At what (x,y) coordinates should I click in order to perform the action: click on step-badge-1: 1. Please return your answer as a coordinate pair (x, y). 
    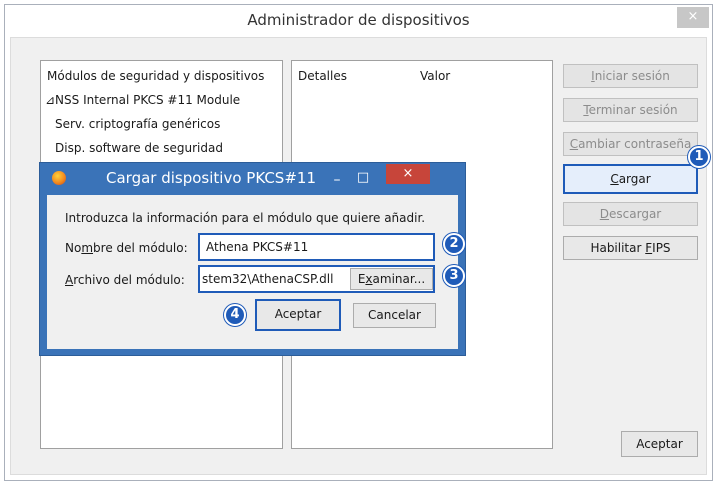
    Looking at the image, I should click on (699, 157).